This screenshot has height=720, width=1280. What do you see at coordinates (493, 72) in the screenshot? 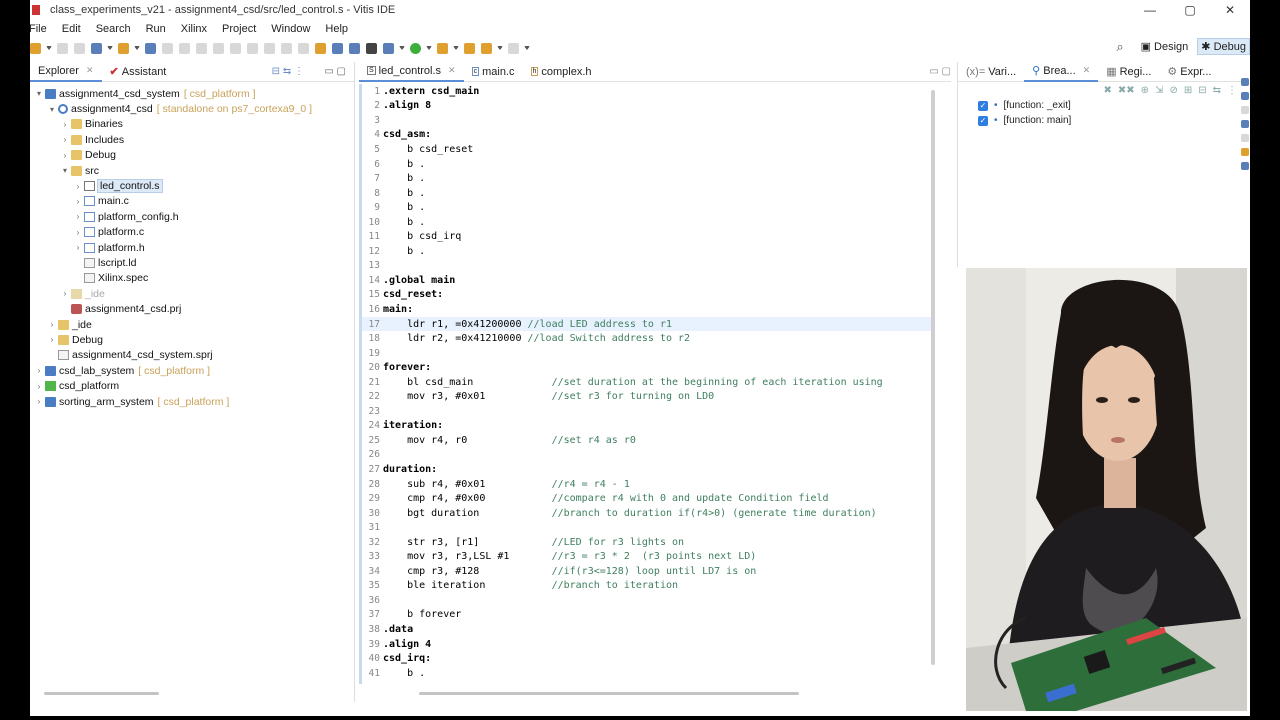
I see `tab-main-c: c main.c` at bounding box center [493, 72].